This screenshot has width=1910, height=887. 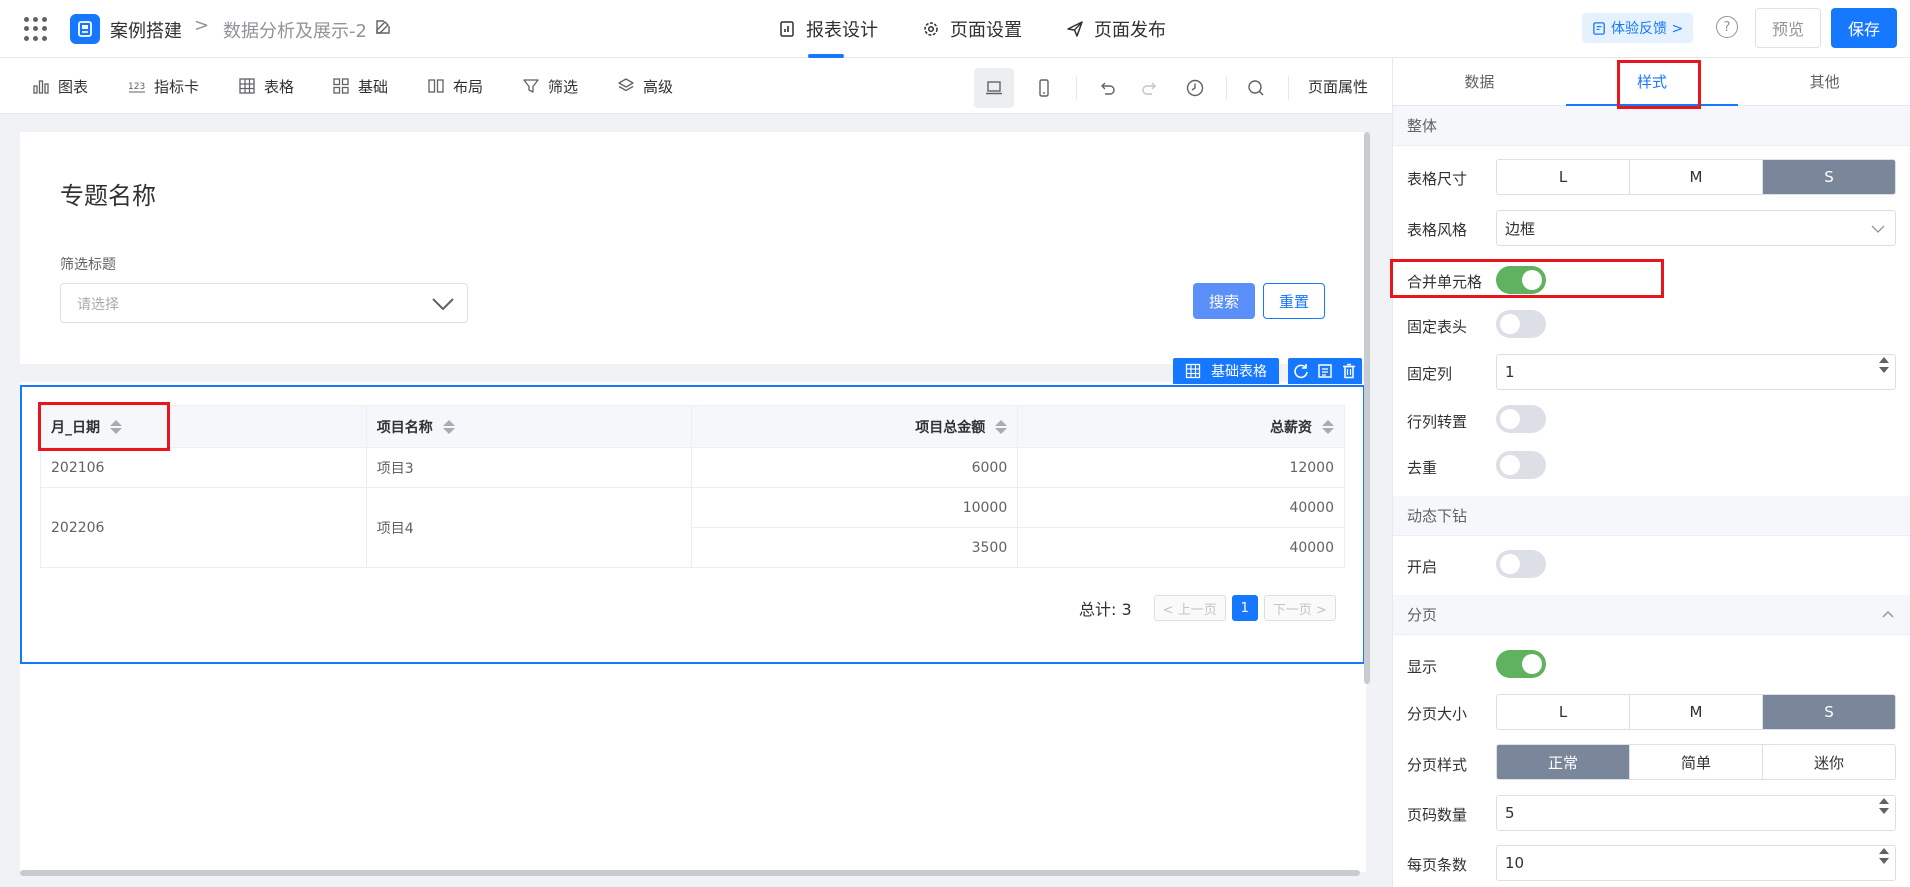 What do you see at coordinates (1521, 465) in the screenshot?
I see `dedupe-switch` at bounding box center [1521, 465].